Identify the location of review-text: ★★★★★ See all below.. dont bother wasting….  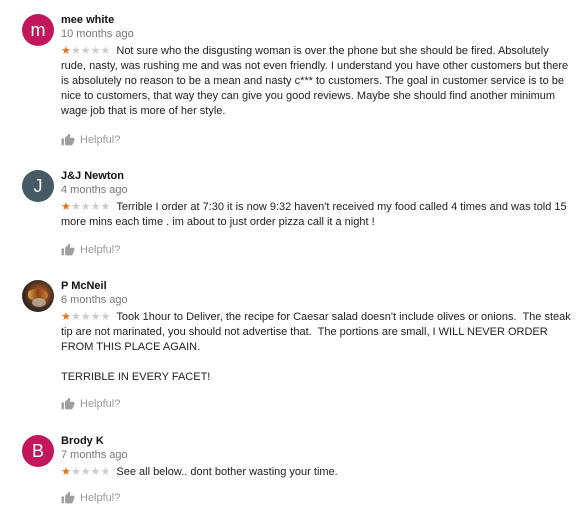
(316, 472).